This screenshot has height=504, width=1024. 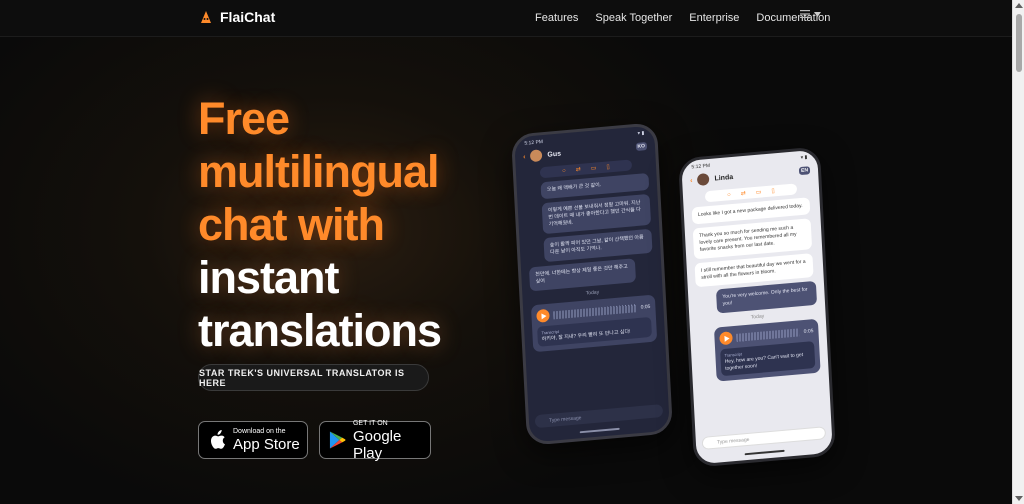 I want to click on hamburger-icon, so click(x=805, y=14).